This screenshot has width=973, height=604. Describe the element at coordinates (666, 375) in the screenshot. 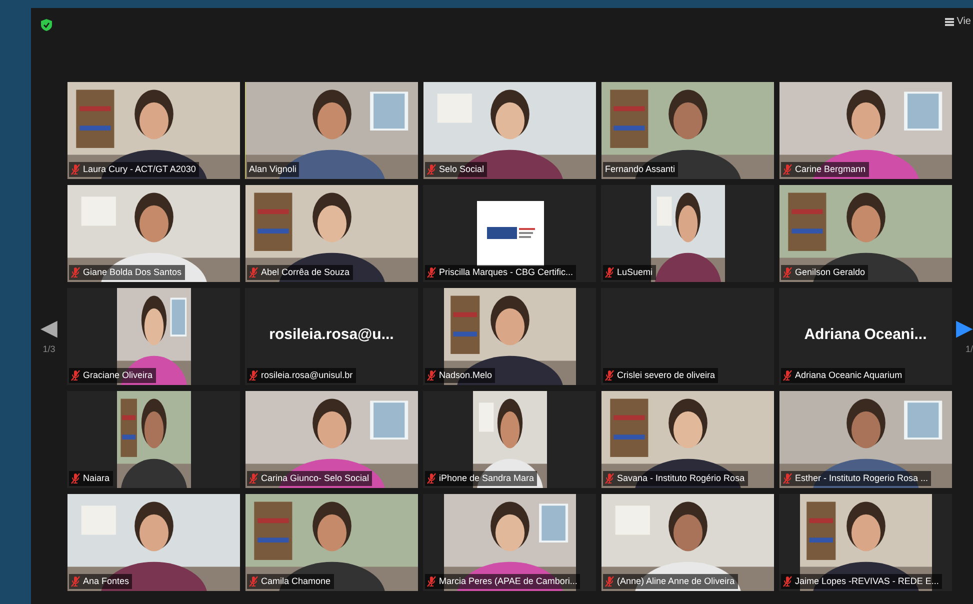

I see `participant-name: Crislei severo de oliveira` at that location.